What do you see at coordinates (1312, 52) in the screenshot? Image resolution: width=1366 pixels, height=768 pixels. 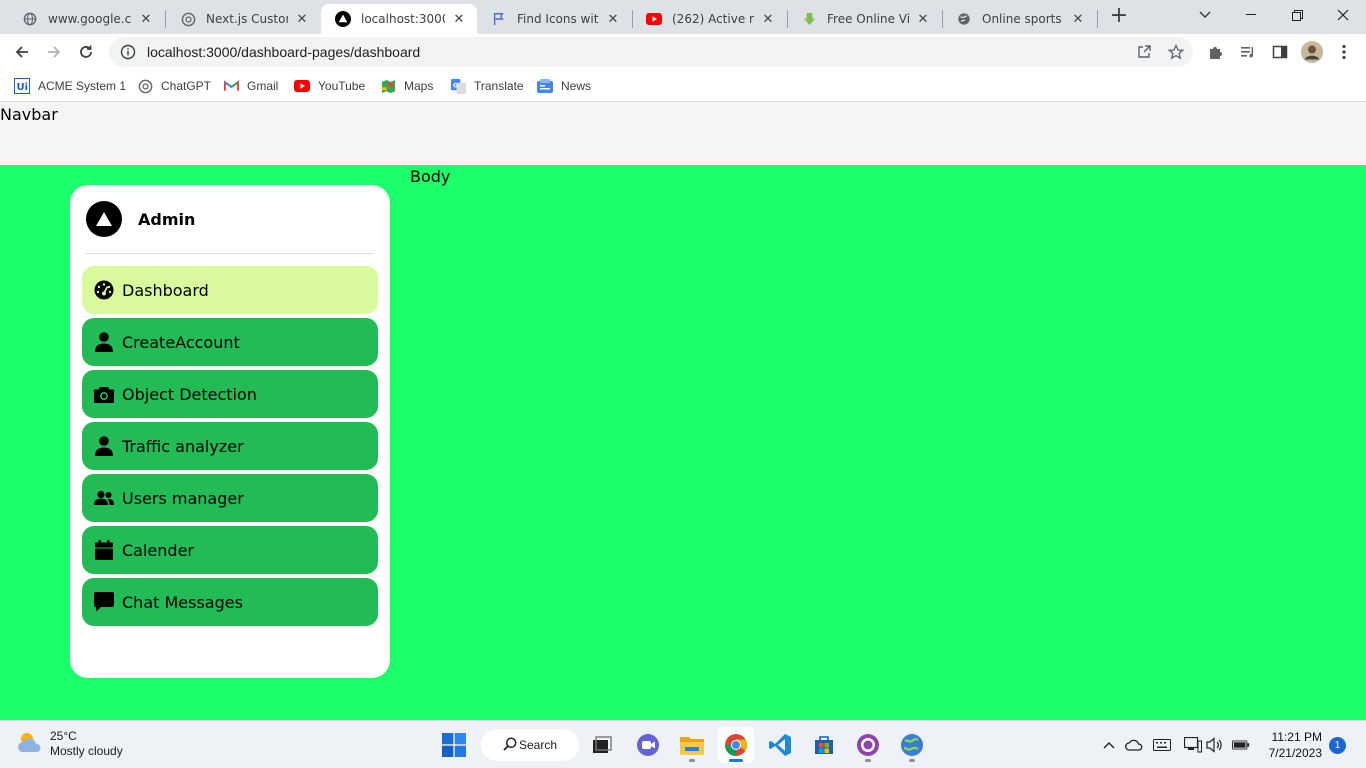 I see `profile-avatar-icon` at bounding box center [1312, 52].